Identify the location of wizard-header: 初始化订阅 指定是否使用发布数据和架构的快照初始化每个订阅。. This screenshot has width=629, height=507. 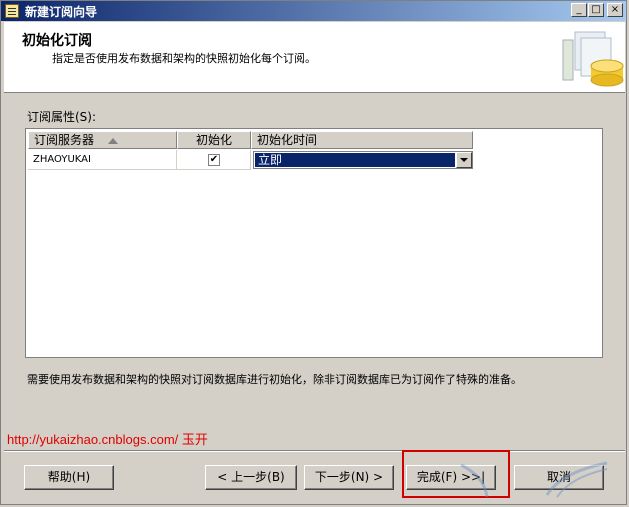
(314, 57).